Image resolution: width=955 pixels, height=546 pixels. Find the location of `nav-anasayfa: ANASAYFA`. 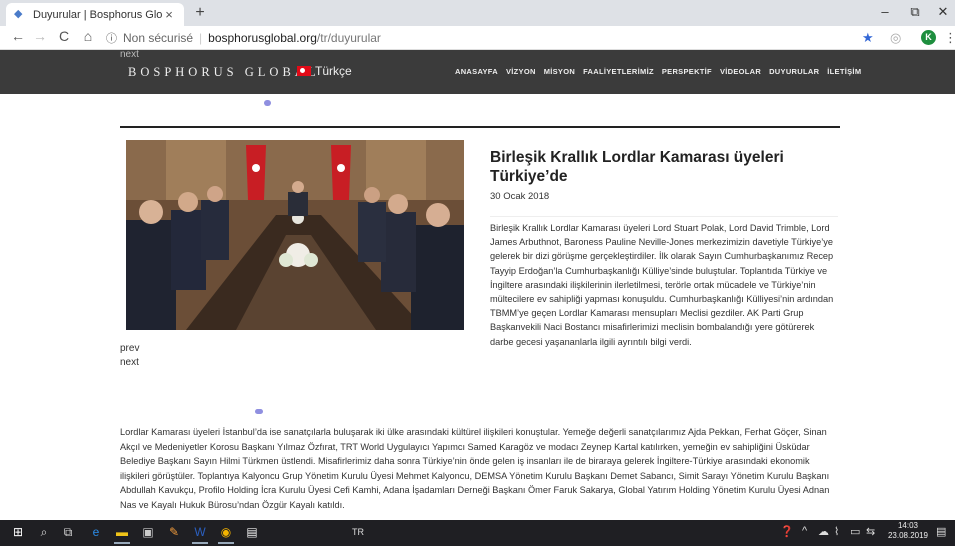

nav-anasayfa: ANASAYFA is located at coordinates (476, 71).